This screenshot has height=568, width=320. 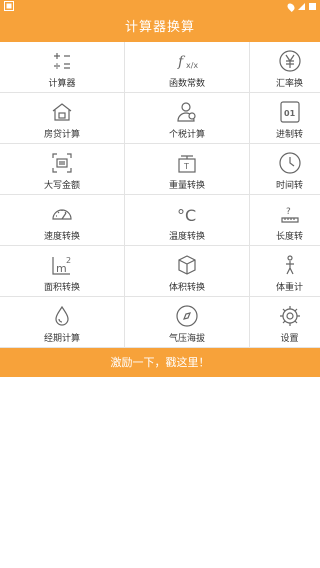 I want to click on ruler-icon: ?, so click(x=290, y=214).